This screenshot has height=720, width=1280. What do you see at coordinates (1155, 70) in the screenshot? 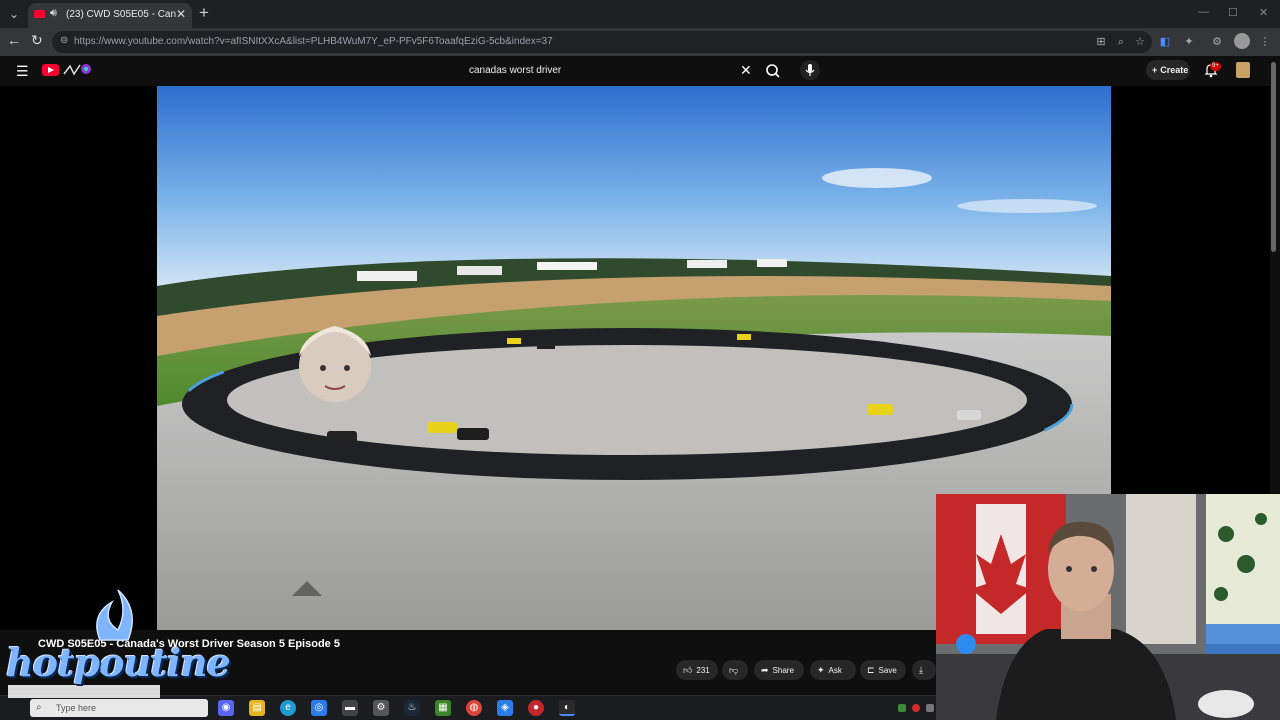
I see `plus-icon: +` at bounding box center [1155, 70].